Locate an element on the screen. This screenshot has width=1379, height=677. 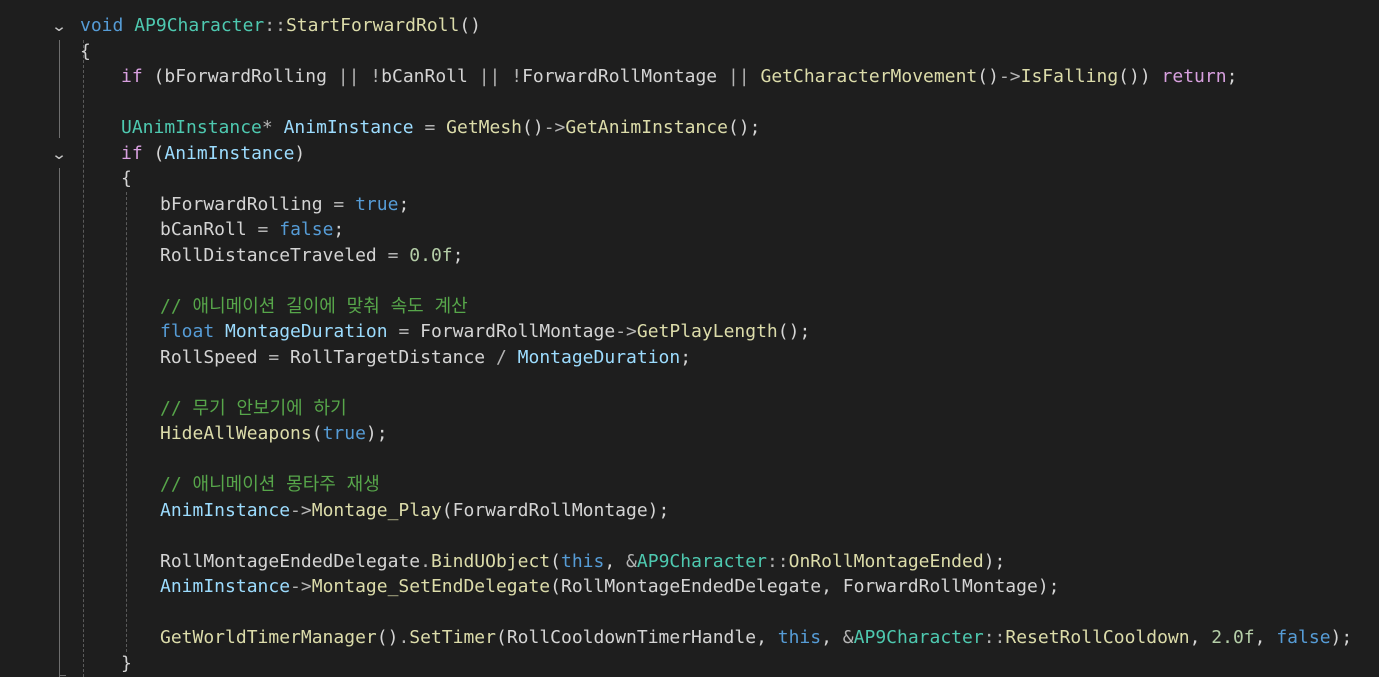
function-fold-line is located at coordinates (59, 89).